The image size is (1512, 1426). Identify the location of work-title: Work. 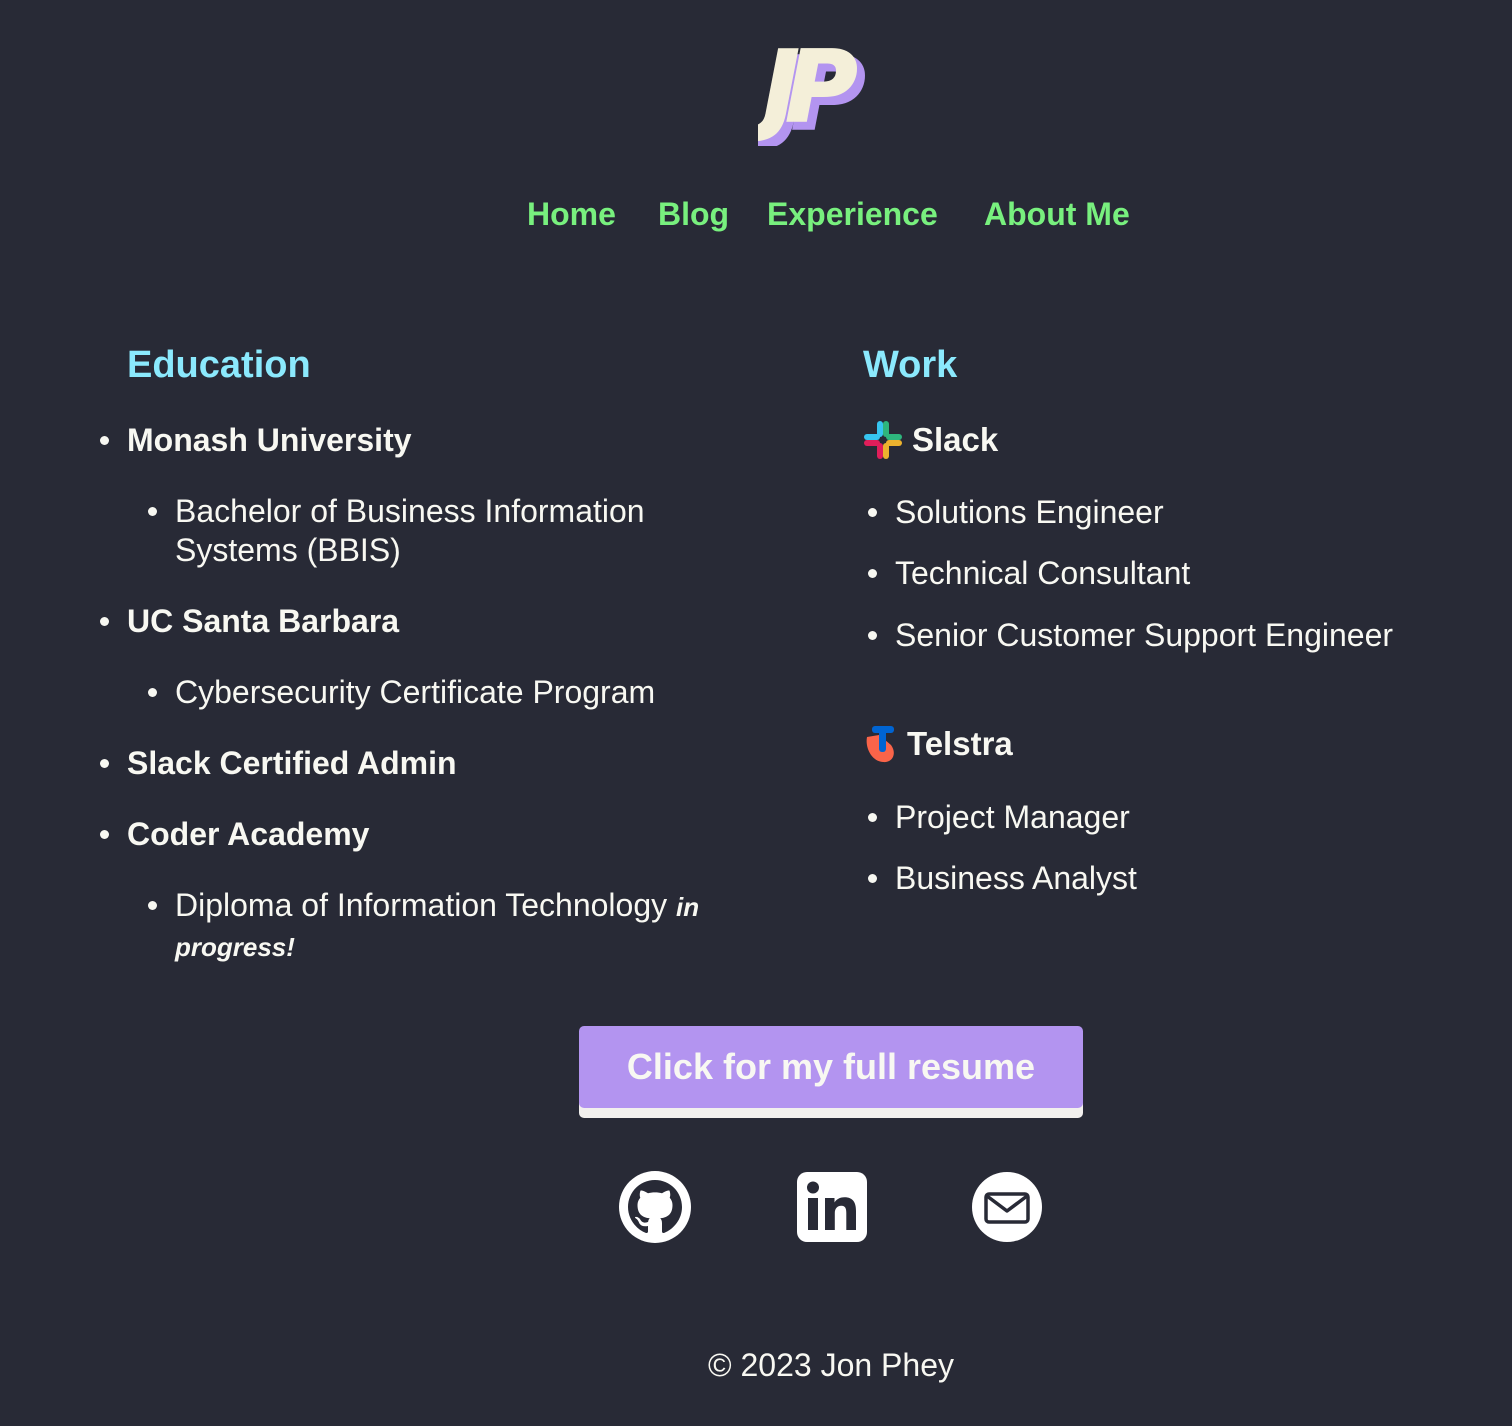
(910, 365).